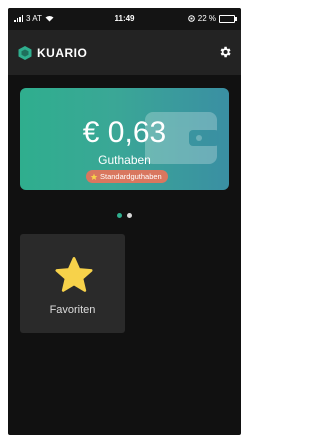 Image resolution: width=320 pixels, height=435 pixels. What do you see at coordinates (124, 19) in the screenshot?
I see `status-bar: 3 AT 11:49 22 %` at bounding box center [124, 19].